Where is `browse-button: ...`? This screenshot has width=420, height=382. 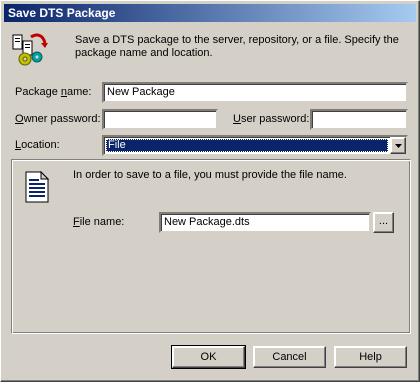
browse-button: ... is located at coordinates (383, 222).